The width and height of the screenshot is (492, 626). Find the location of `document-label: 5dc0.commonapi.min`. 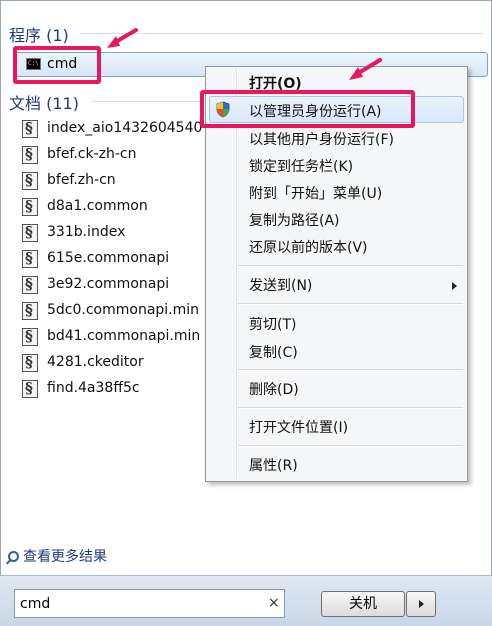

document-label: 5dc0.commonapi.min is located at coordinates (137, 310).